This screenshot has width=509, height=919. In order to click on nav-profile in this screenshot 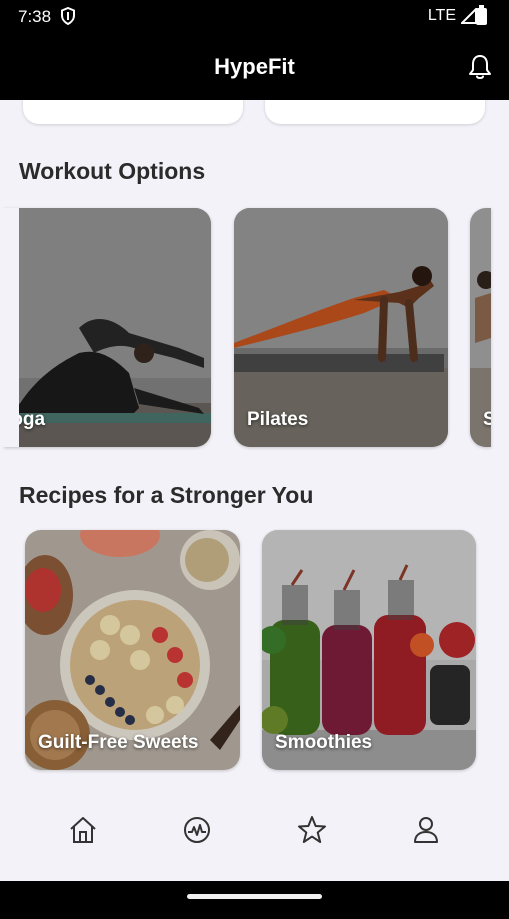, I will do `click(426, 830)`.